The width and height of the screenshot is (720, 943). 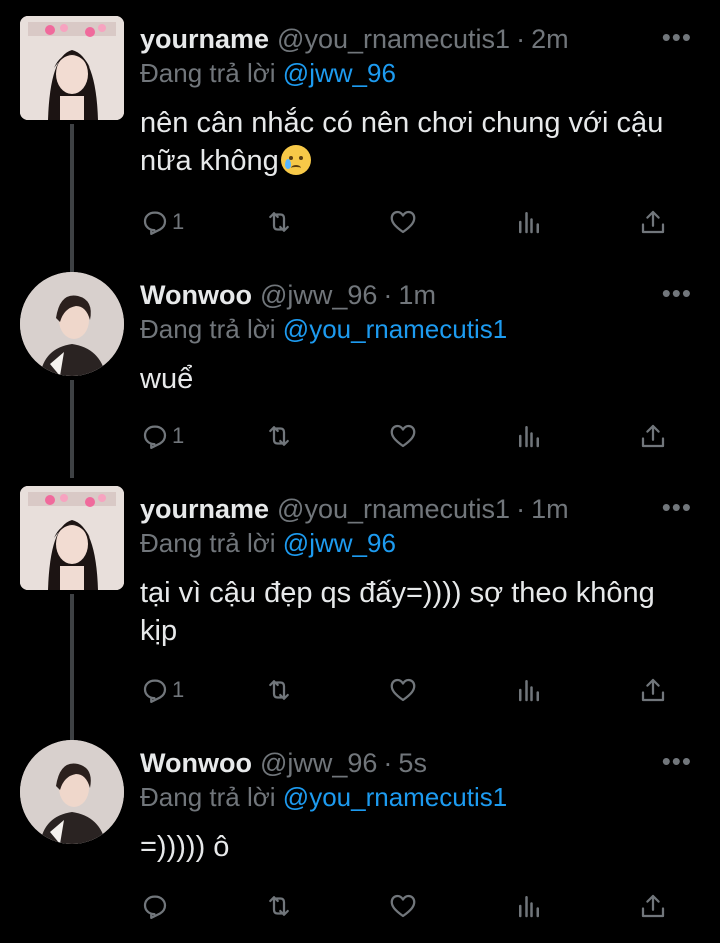 I want to click on tweet-header: yourname @you_rnamecutis1 · 2m, so click(x=354, y=39).